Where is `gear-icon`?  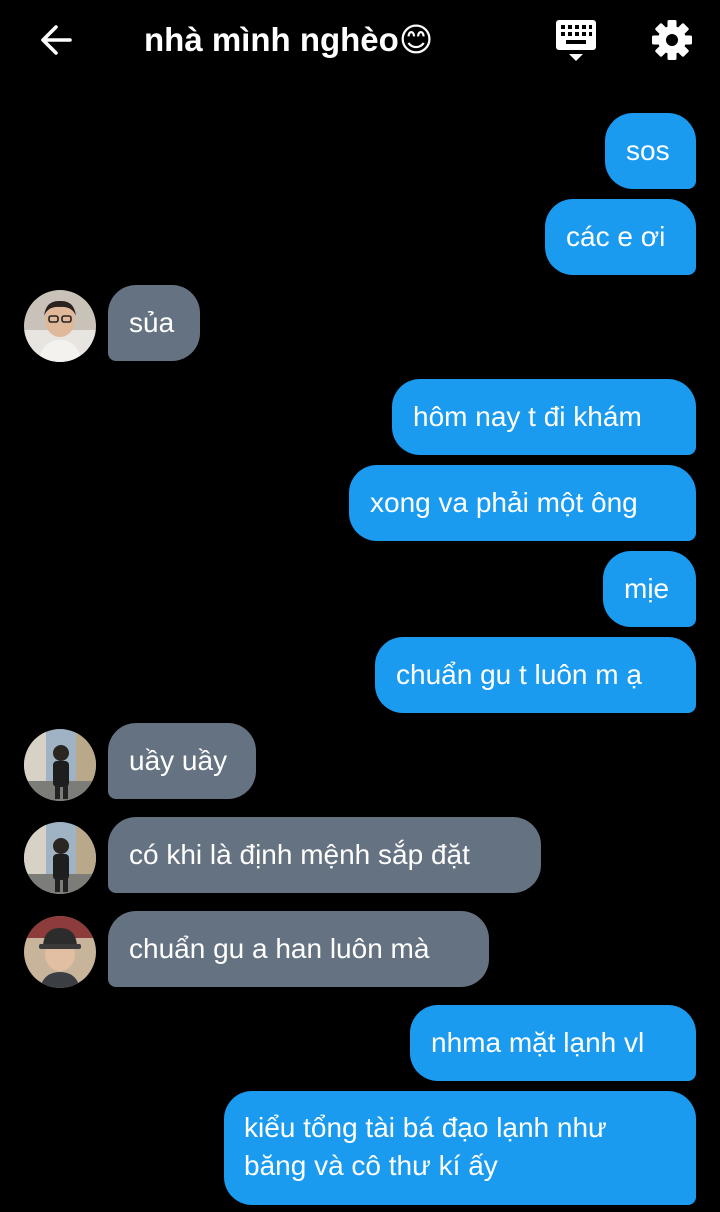 gear-icon is located at coordinates (672, 40).